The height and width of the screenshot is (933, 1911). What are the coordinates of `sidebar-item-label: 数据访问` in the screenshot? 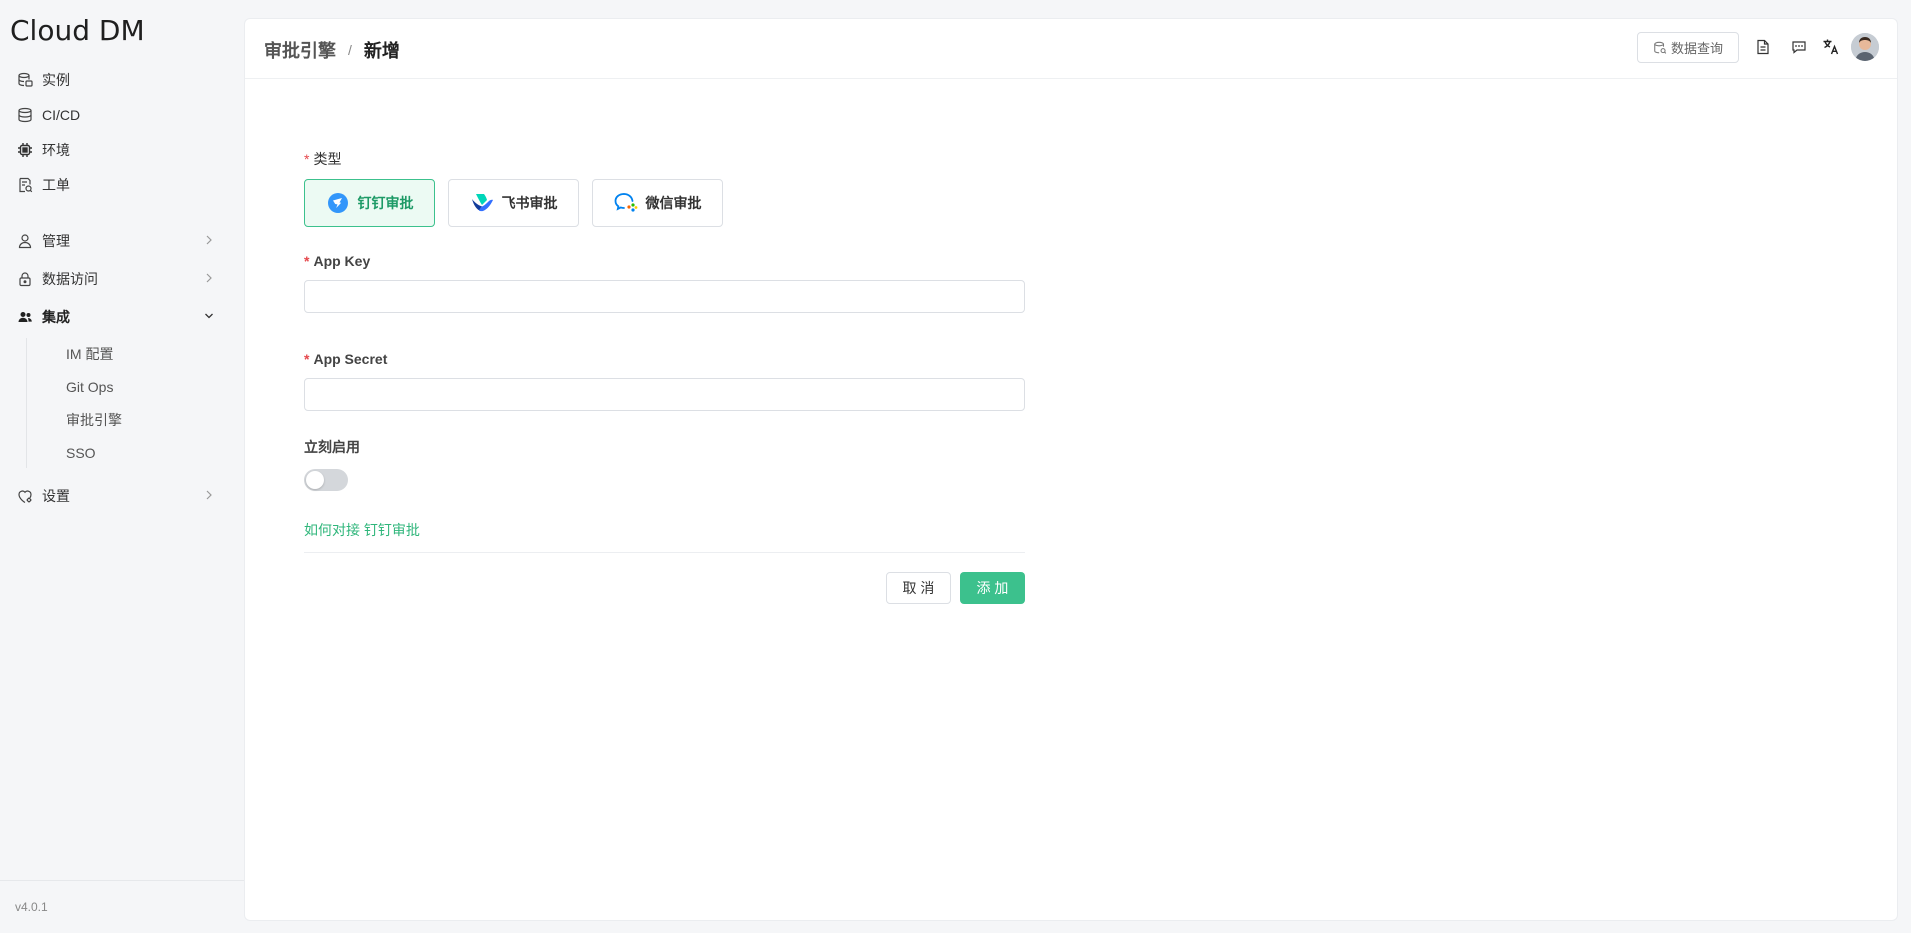 It's located at (70, 279).